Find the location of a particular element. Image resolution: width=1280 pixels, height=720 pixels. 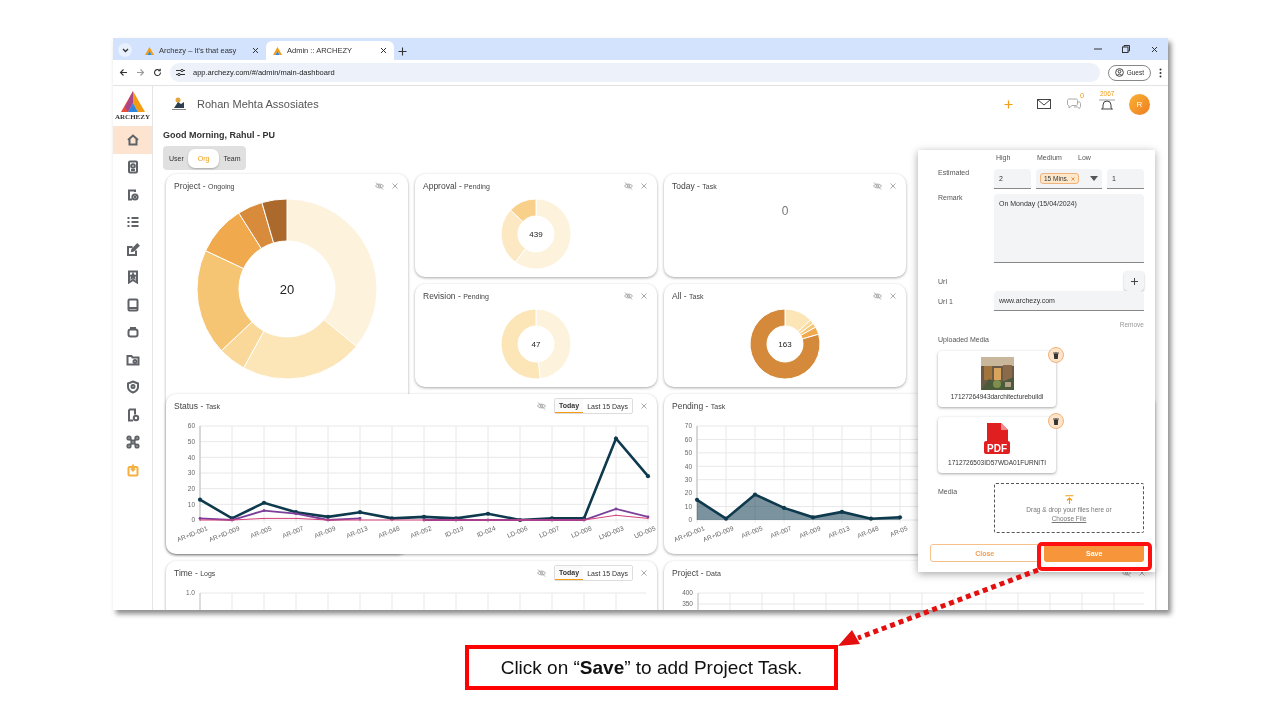

upload-icon is located at coordinates (1069, 499).